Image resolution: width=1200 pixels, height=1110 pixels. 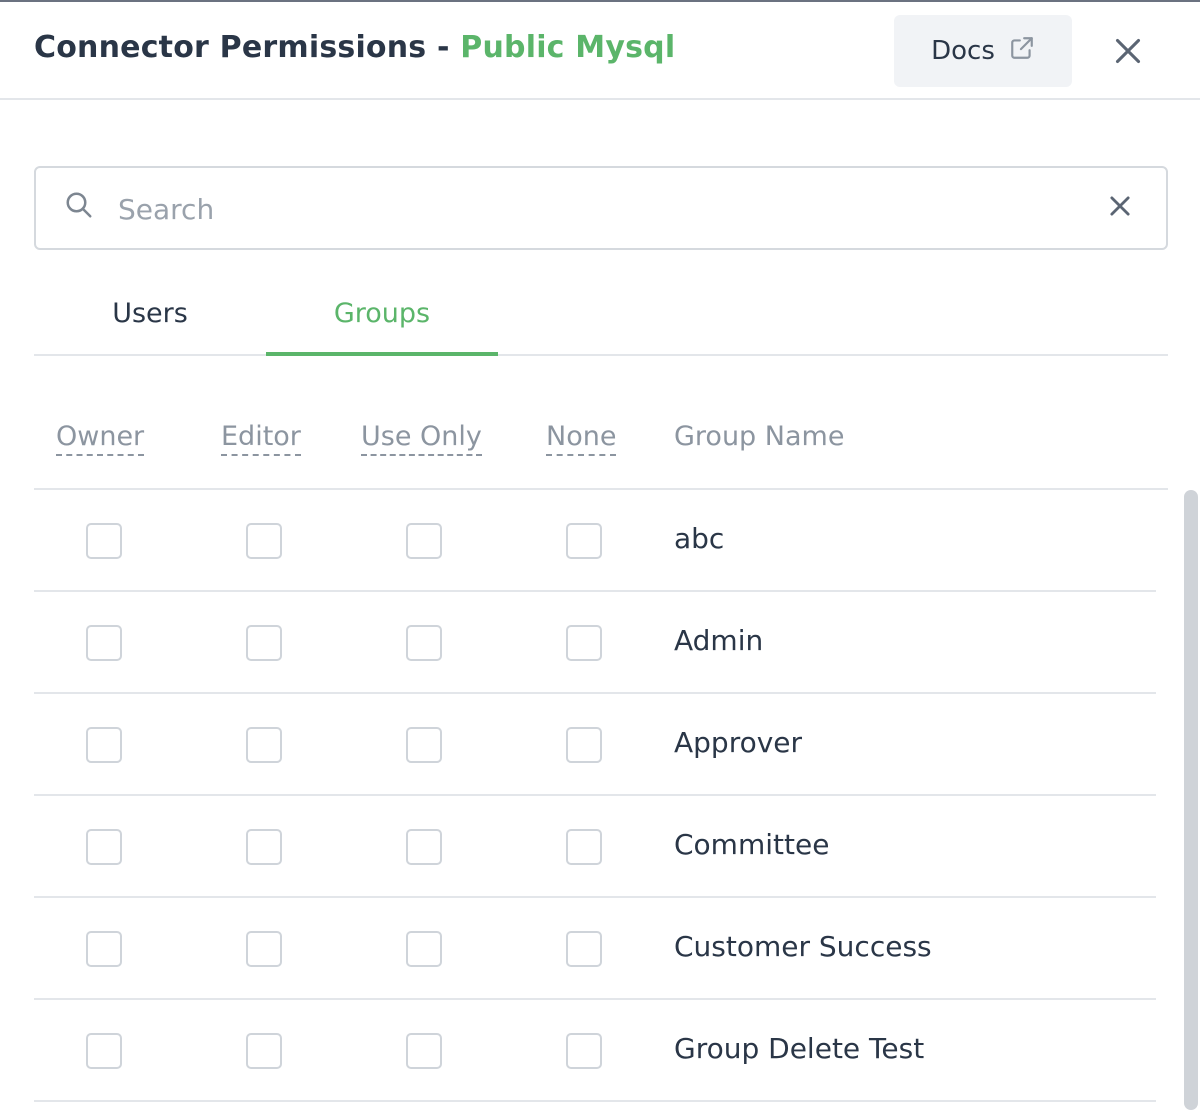 I want to click on group-name: Committee, so click(x=752, y=844).